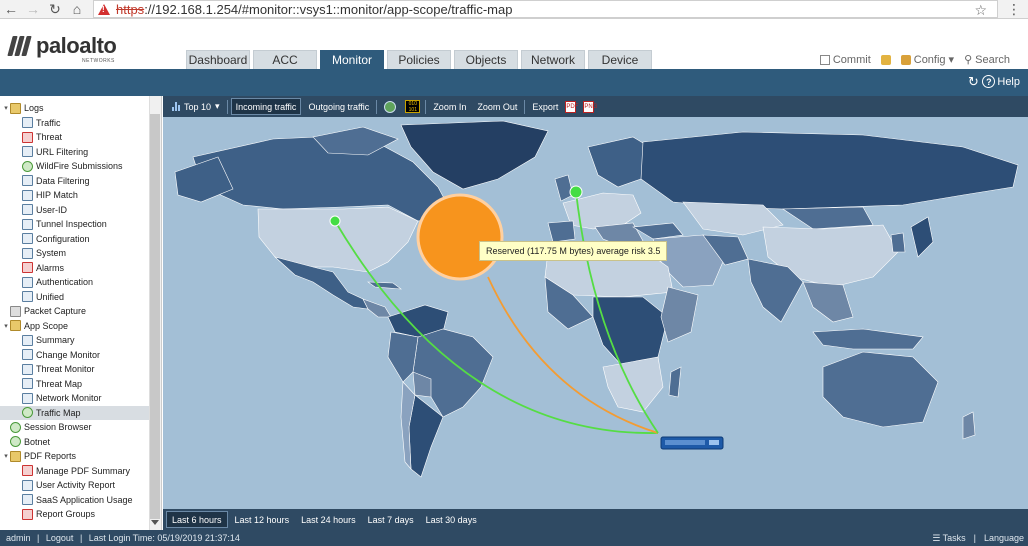  What do you see at coordinates (390, 106) in the screenshot?
I see `globe-view-button` at bounding box center [390, 106].